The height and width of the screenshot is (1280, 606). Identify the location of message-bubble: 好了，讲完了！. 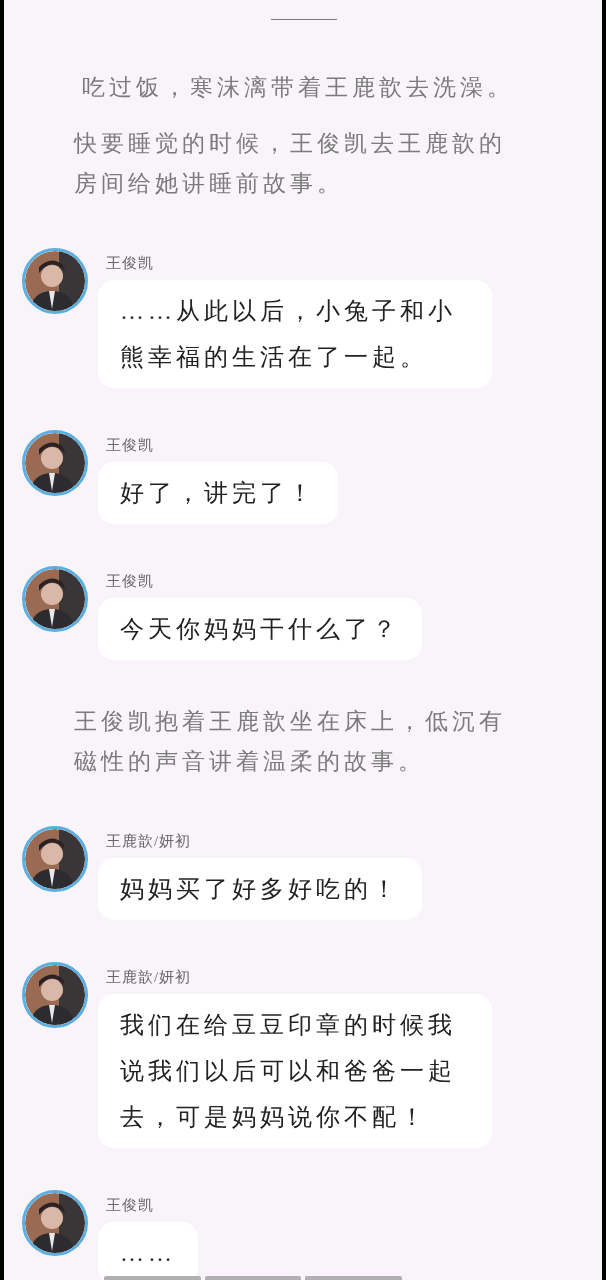
(218, 493).